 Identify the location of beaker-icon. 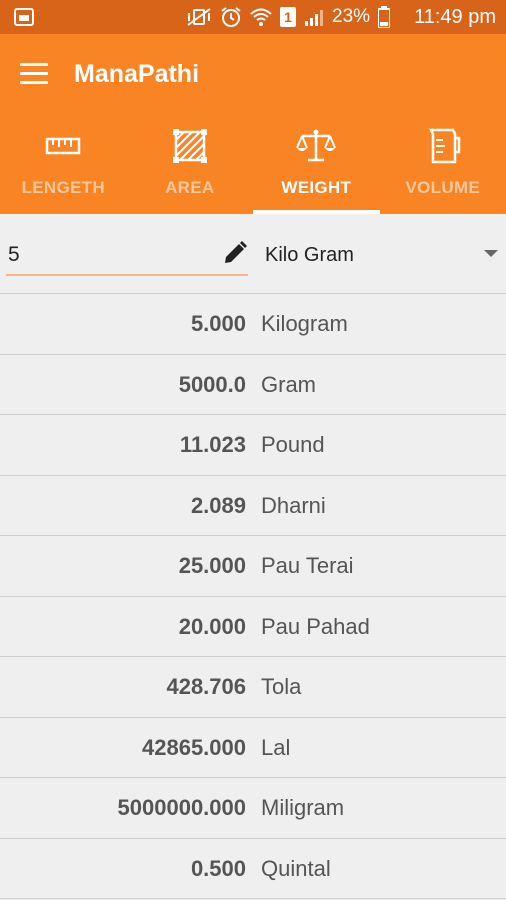
(444, 146).